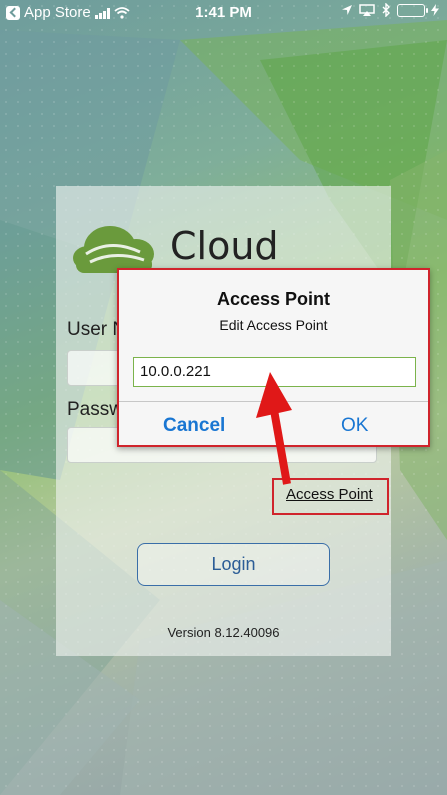 The height and width of the screenshot is (795, 447). What do you see at coordinates (273, 401) in the screenshot?
I see `dialog-divider` at bounding box center [273, 401].